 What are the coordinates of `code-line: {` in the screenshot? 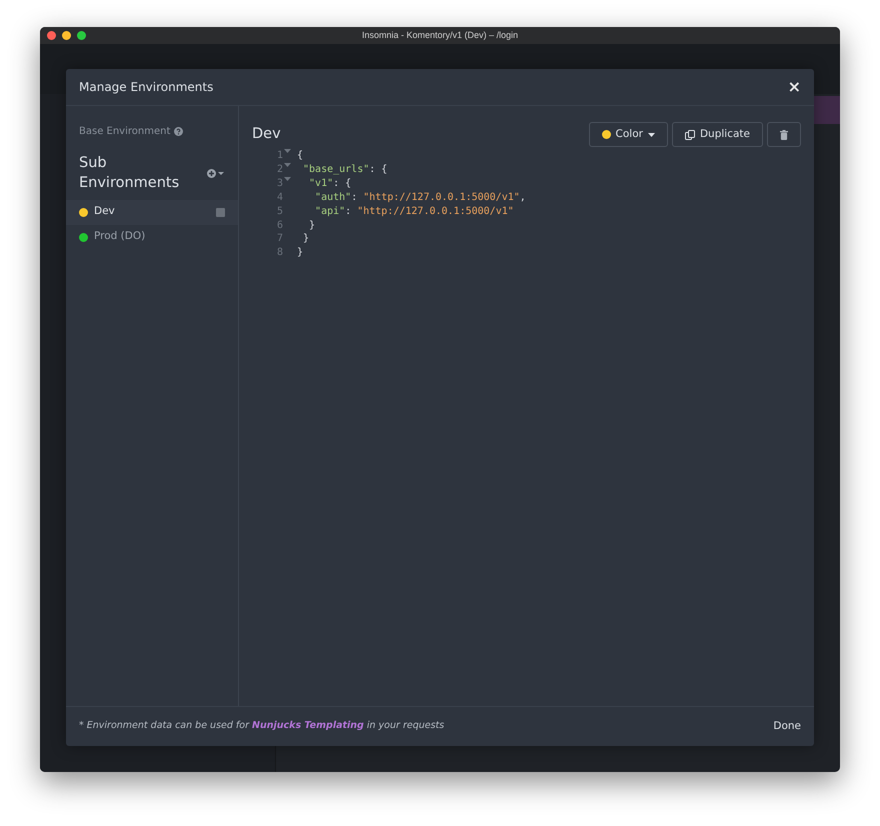 It's located at (300, 156).